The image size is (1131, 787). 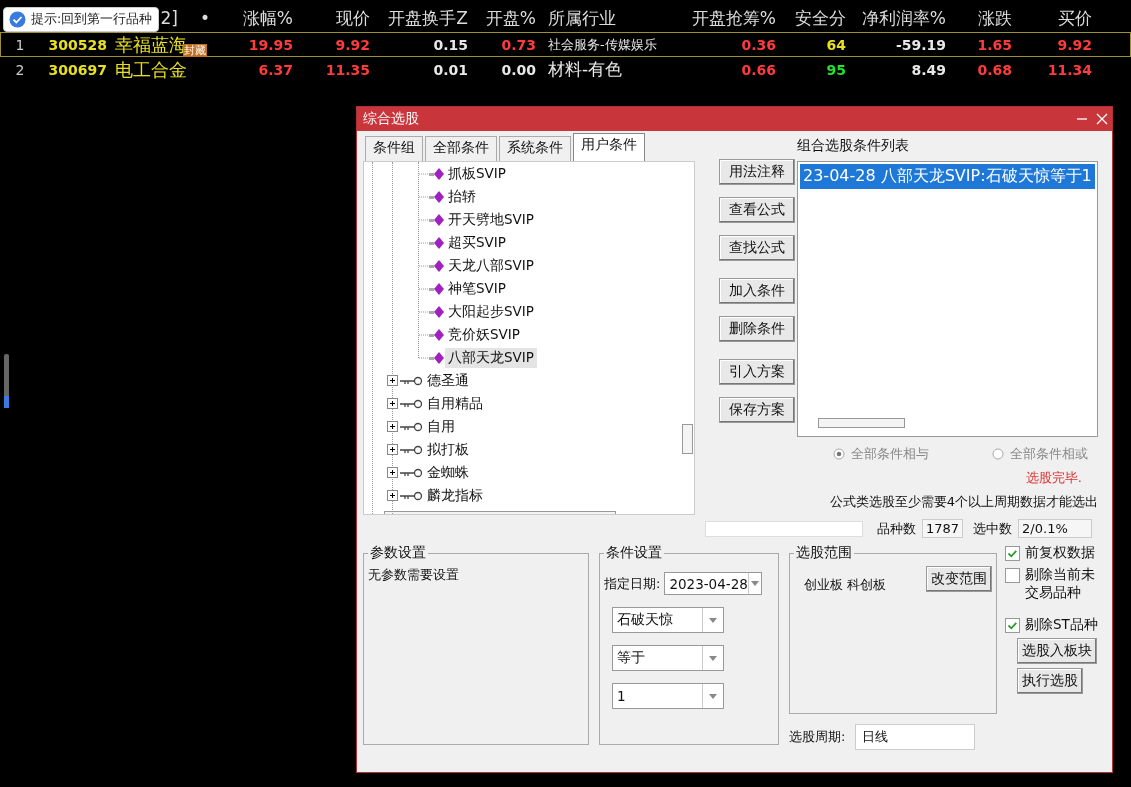 I want to click on tree-item: 超买SVIP, so click(x=477, y=242).